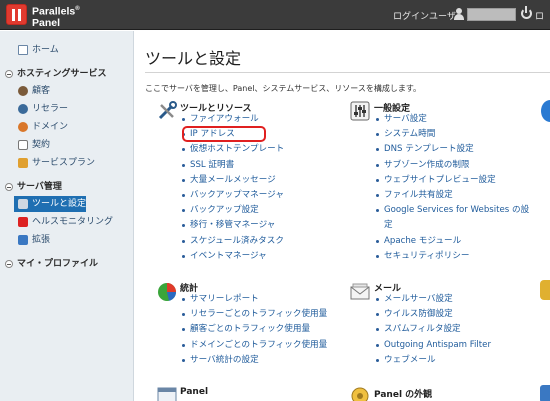 This screenshot has height=401, width=550. Describe the element at coordinates (67, 187) in the screenshot. I see `sidebar-section-server: サーバ管理` at that location.